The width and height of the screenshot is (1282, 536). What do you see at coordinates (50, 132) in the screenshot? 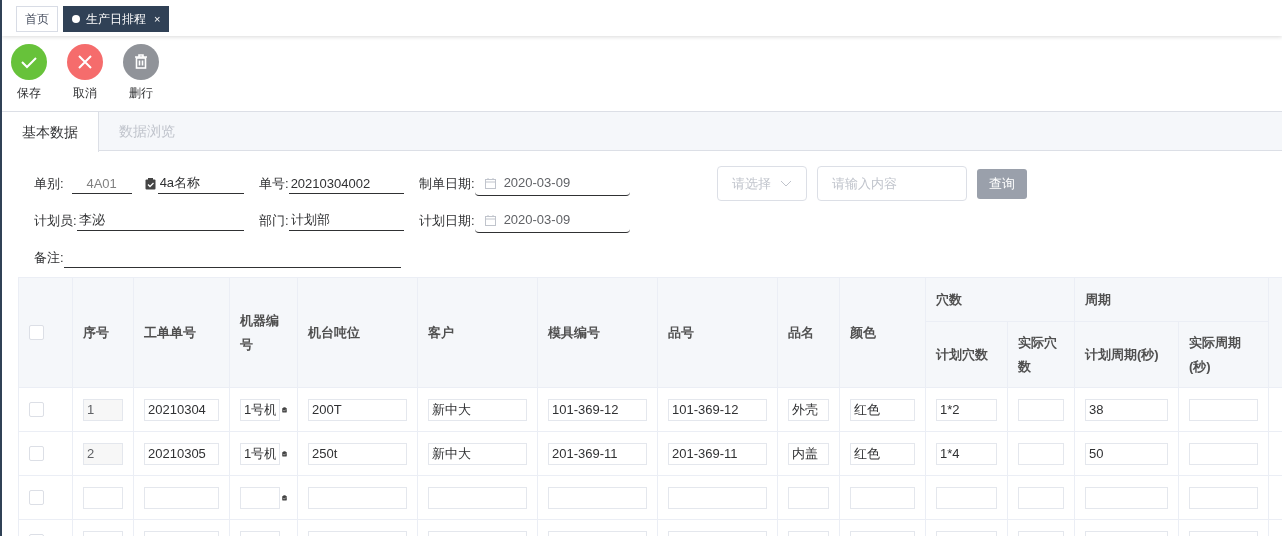
I see `section-tab: 基本数据` at bounding box center [50, 132].